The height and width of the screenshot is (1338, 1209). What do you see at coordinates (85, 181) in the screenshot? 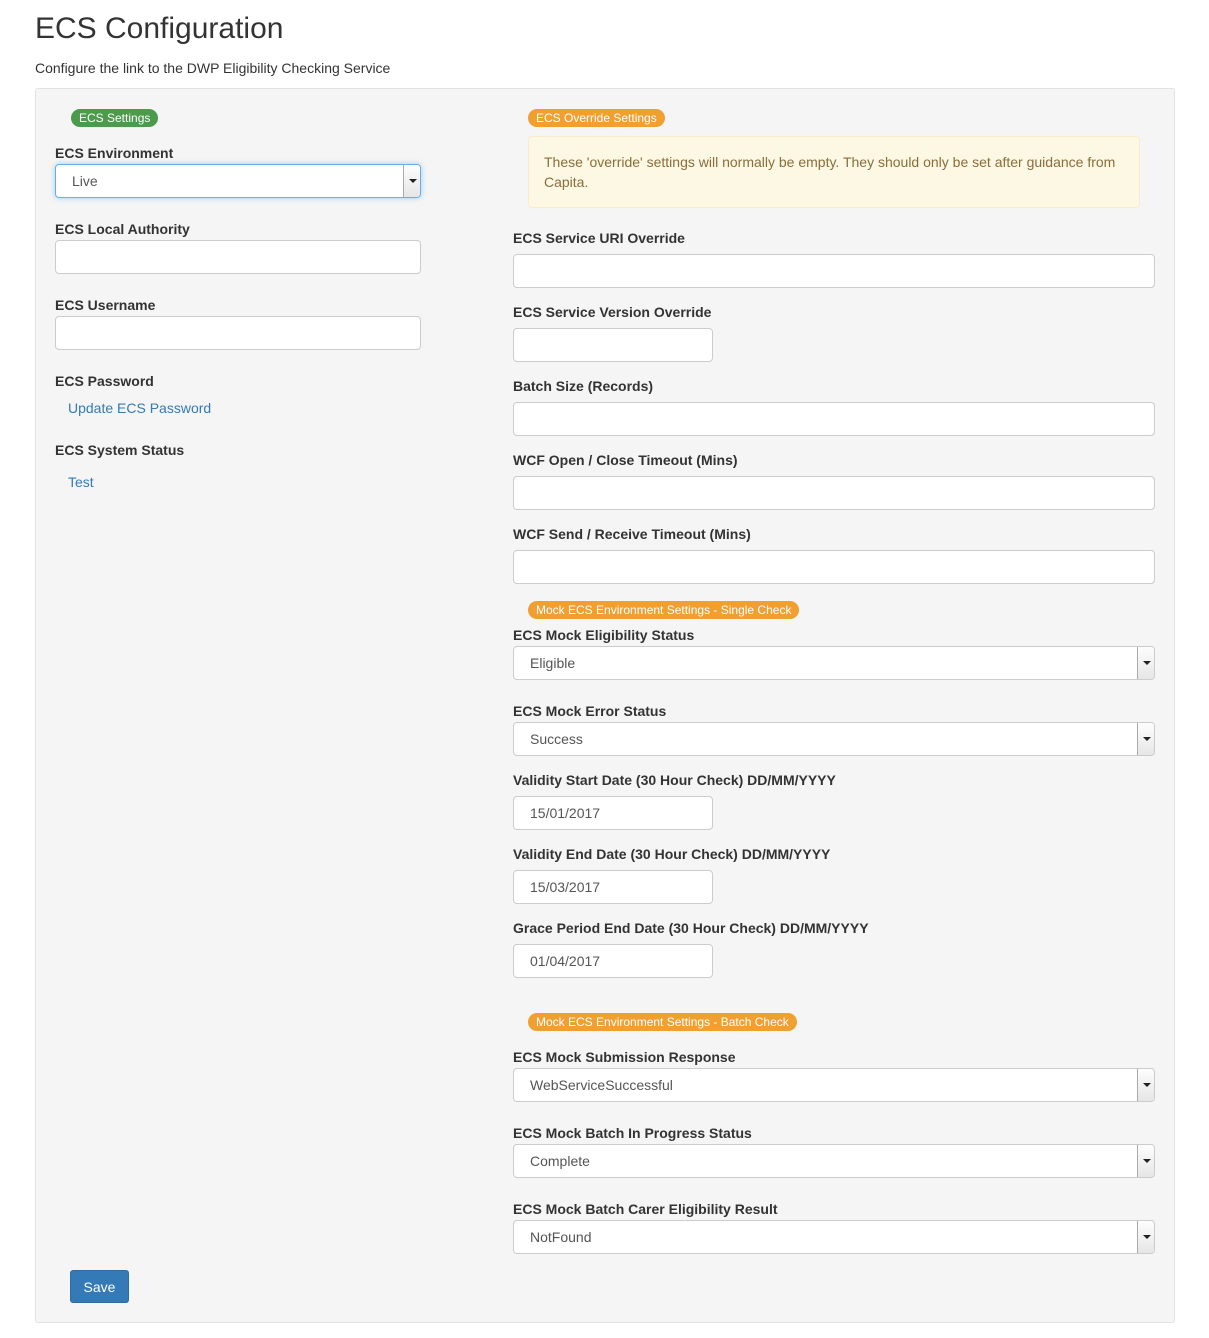
I see `ecs-environment-value: Live` at bounding box center [85, 181].